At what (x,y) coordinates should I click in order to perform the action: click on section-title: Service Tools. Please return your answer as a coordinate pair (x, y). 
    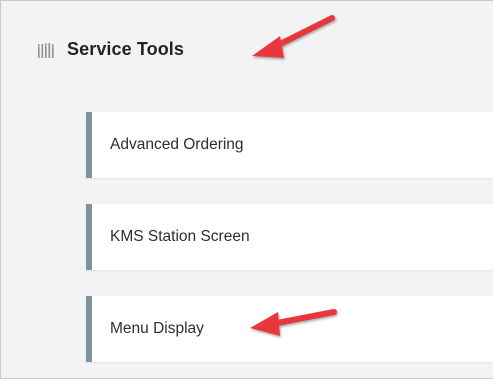
    Looking at the image, I should click on (126, 49).